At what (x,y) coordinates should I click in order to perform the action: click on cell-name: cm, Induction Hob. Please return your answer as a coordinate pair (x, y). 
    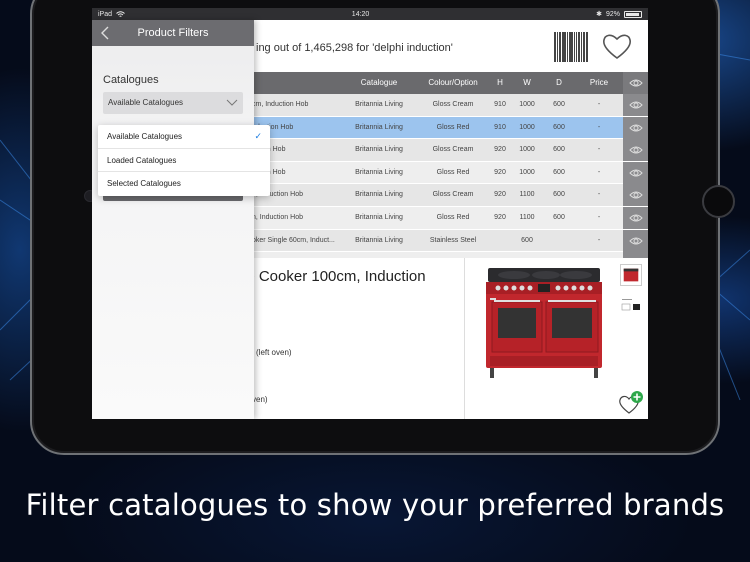
    Looking at the image, I should click on (280, 104).